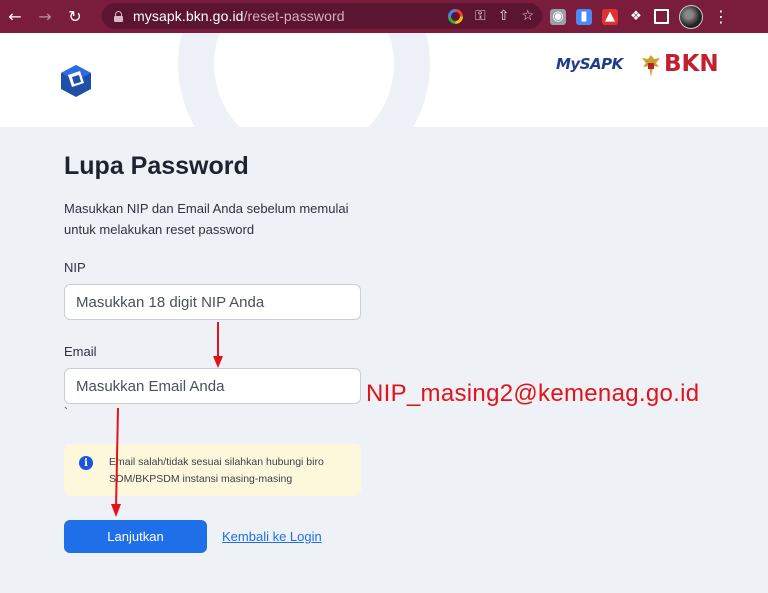  I want to click on mysapk-logo-text: MySAPK, so click(589, 64).